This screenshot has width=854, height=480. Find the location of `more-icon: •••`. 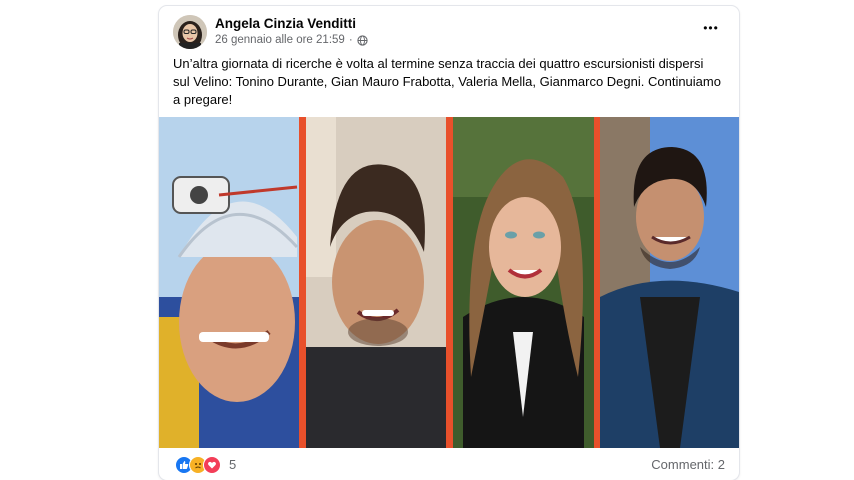

more-icon: ••• is located at coordinates (711, 28).